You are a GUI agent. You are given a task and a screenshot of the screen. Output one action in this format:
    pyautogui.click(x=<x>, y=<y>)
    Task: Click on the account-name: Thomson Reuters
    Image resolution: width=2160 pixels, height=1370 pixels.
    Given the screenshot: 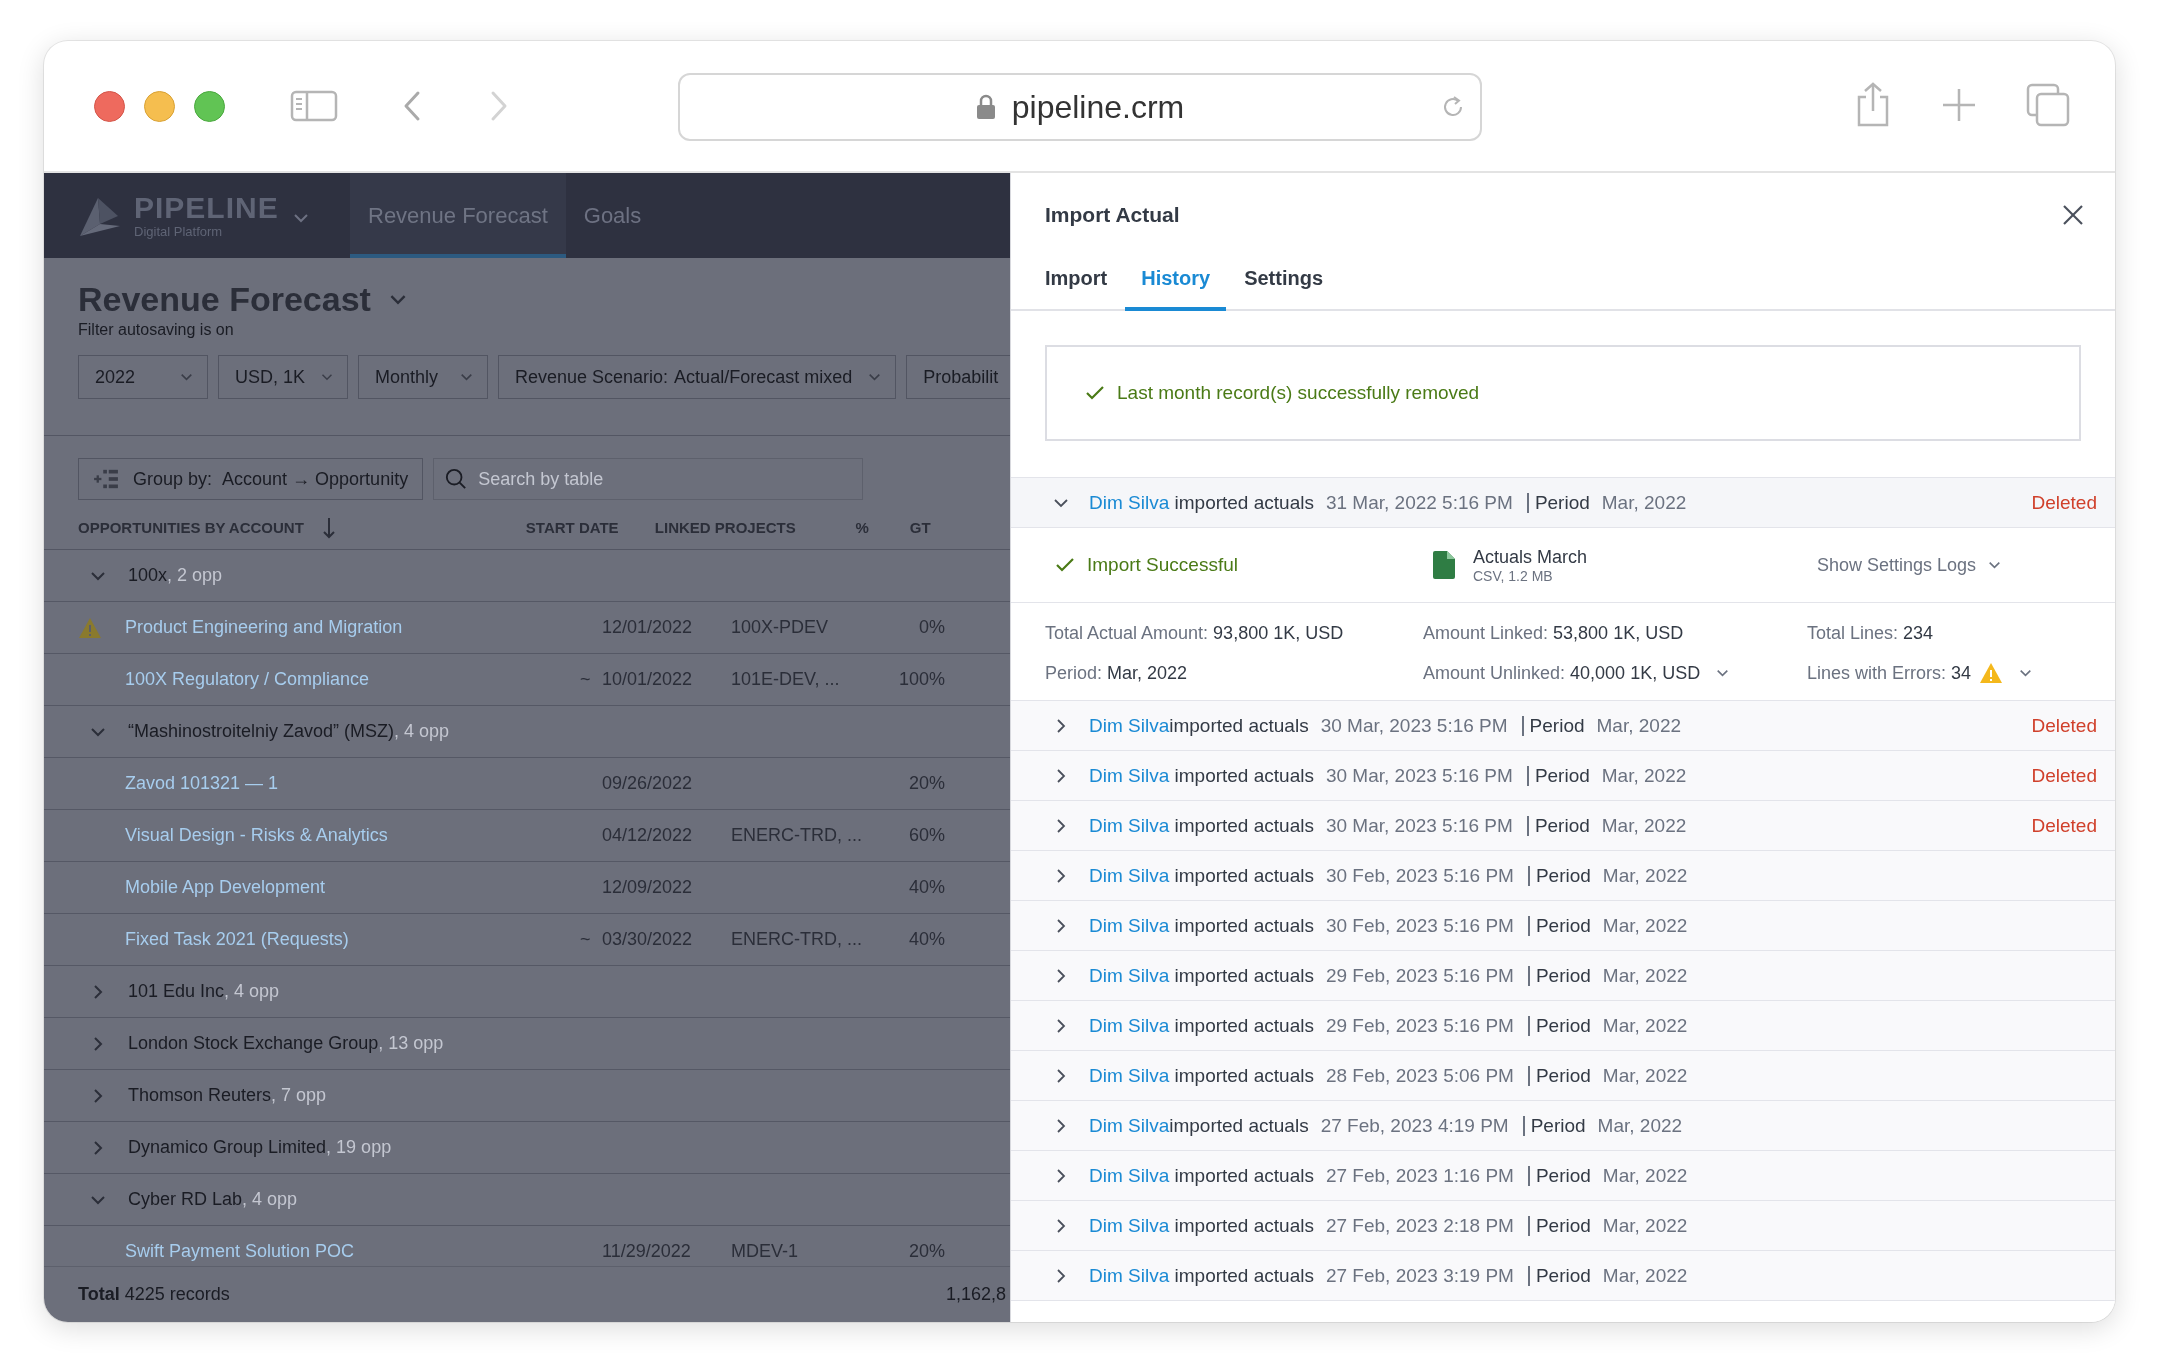 What is the action you would take?
    pyautogui.click(x=200, y=1095)
    